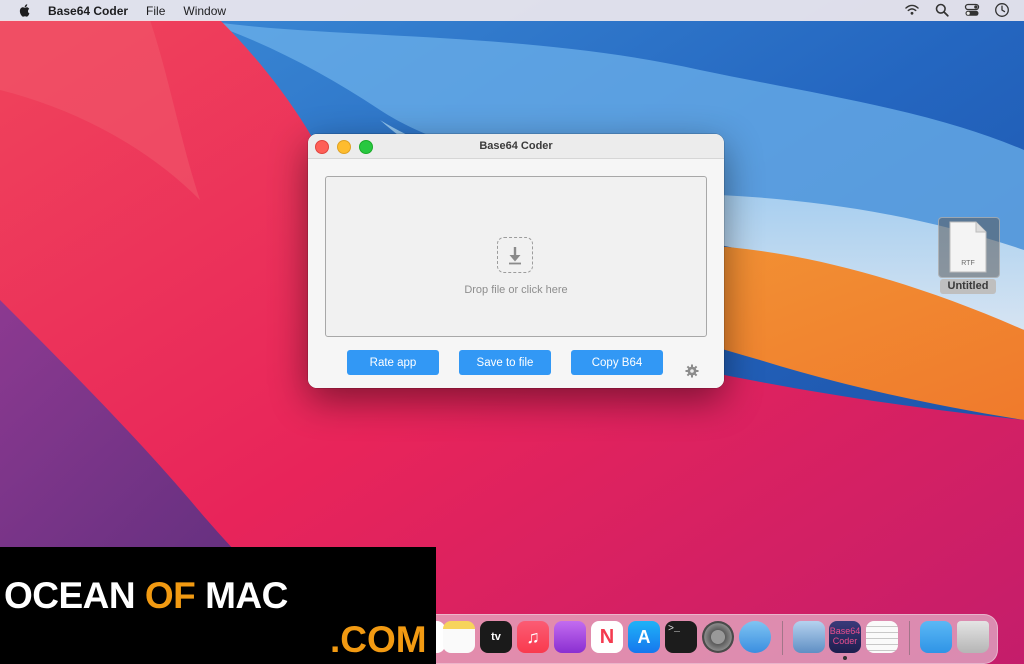 The image size is (1024, 664). What do you see at coordinates (570, 637) in the screenshot?
I see `podcasts-icon` at bounding box center [570, 637].